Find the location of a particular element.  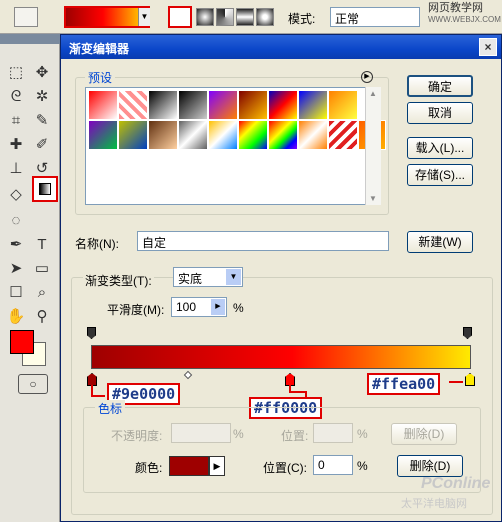

opacity-input is located at coordinates (201, 433).